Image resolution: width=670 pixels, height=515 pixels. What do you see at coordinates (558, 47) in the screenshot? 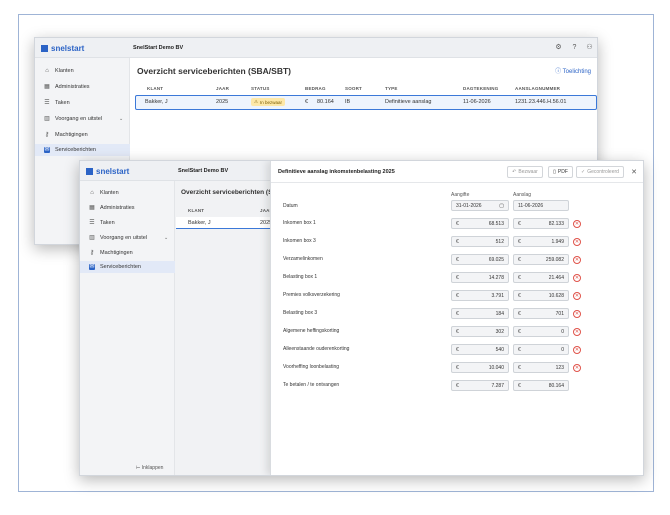
I see `gear-icon: ⚙` at bounding box center [558, 47].